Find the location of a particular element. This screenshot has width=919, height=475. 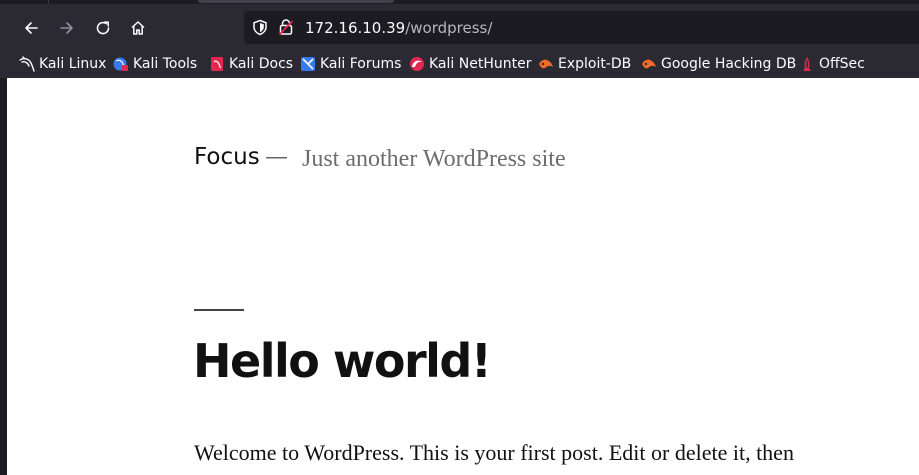

bookmark-label: Google Hacking DB is located at coordinates (729, 64).